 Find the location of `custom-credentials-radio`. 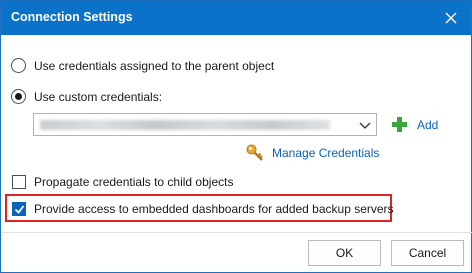

custom-credentials-radio is located at coordinates (18, 96).